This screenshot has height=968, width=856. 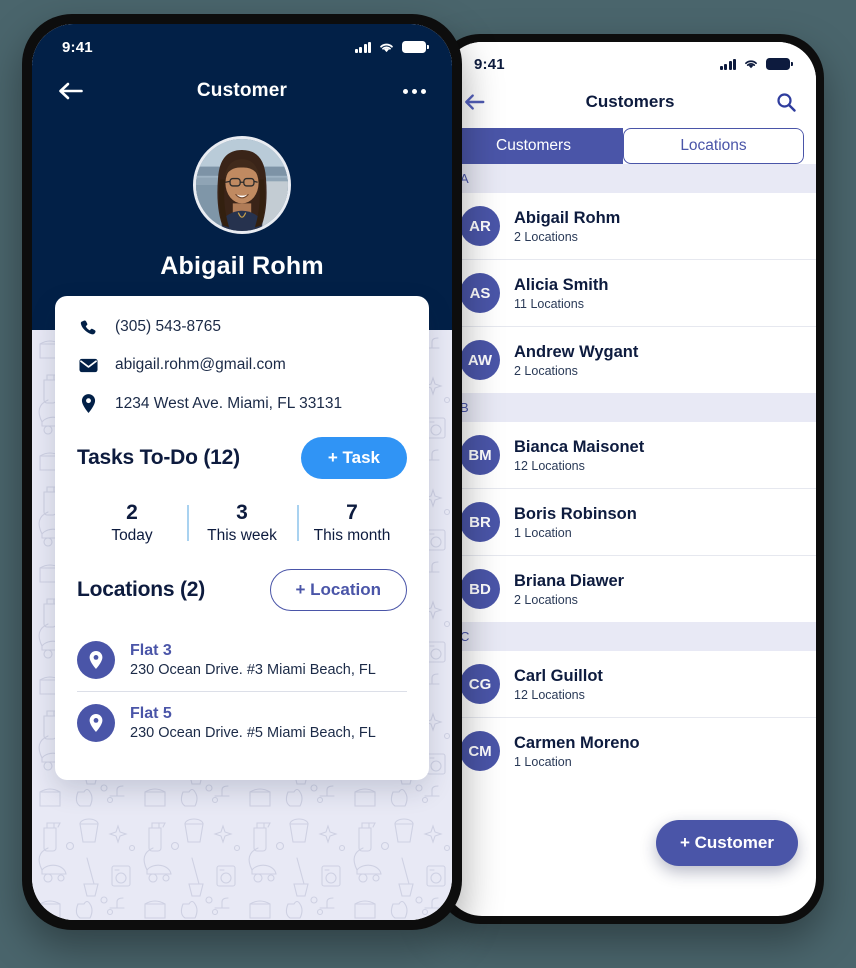 I want to click on task-stats: 2 Today 3 This week 7 This month, so click(x=242, y=523).